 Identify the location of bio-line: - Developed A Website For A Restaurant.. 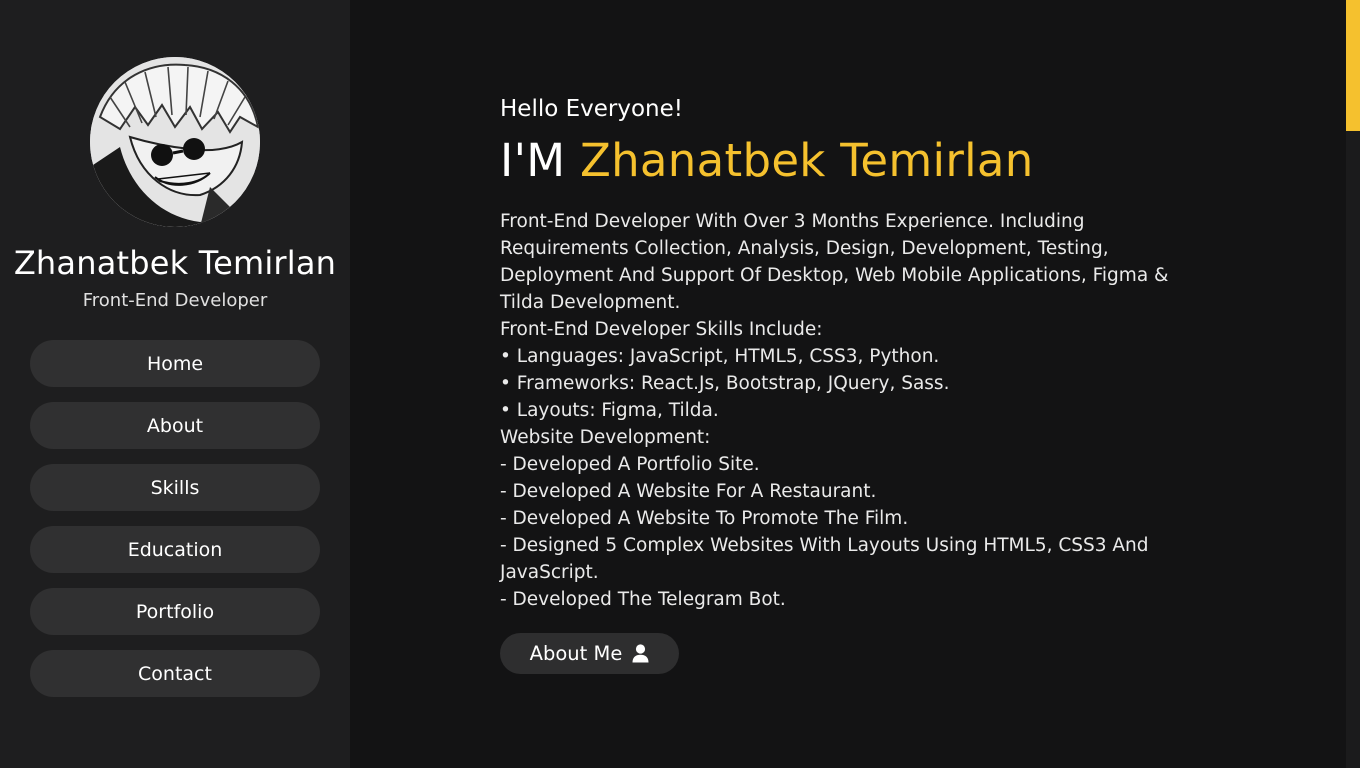
(688, 491).